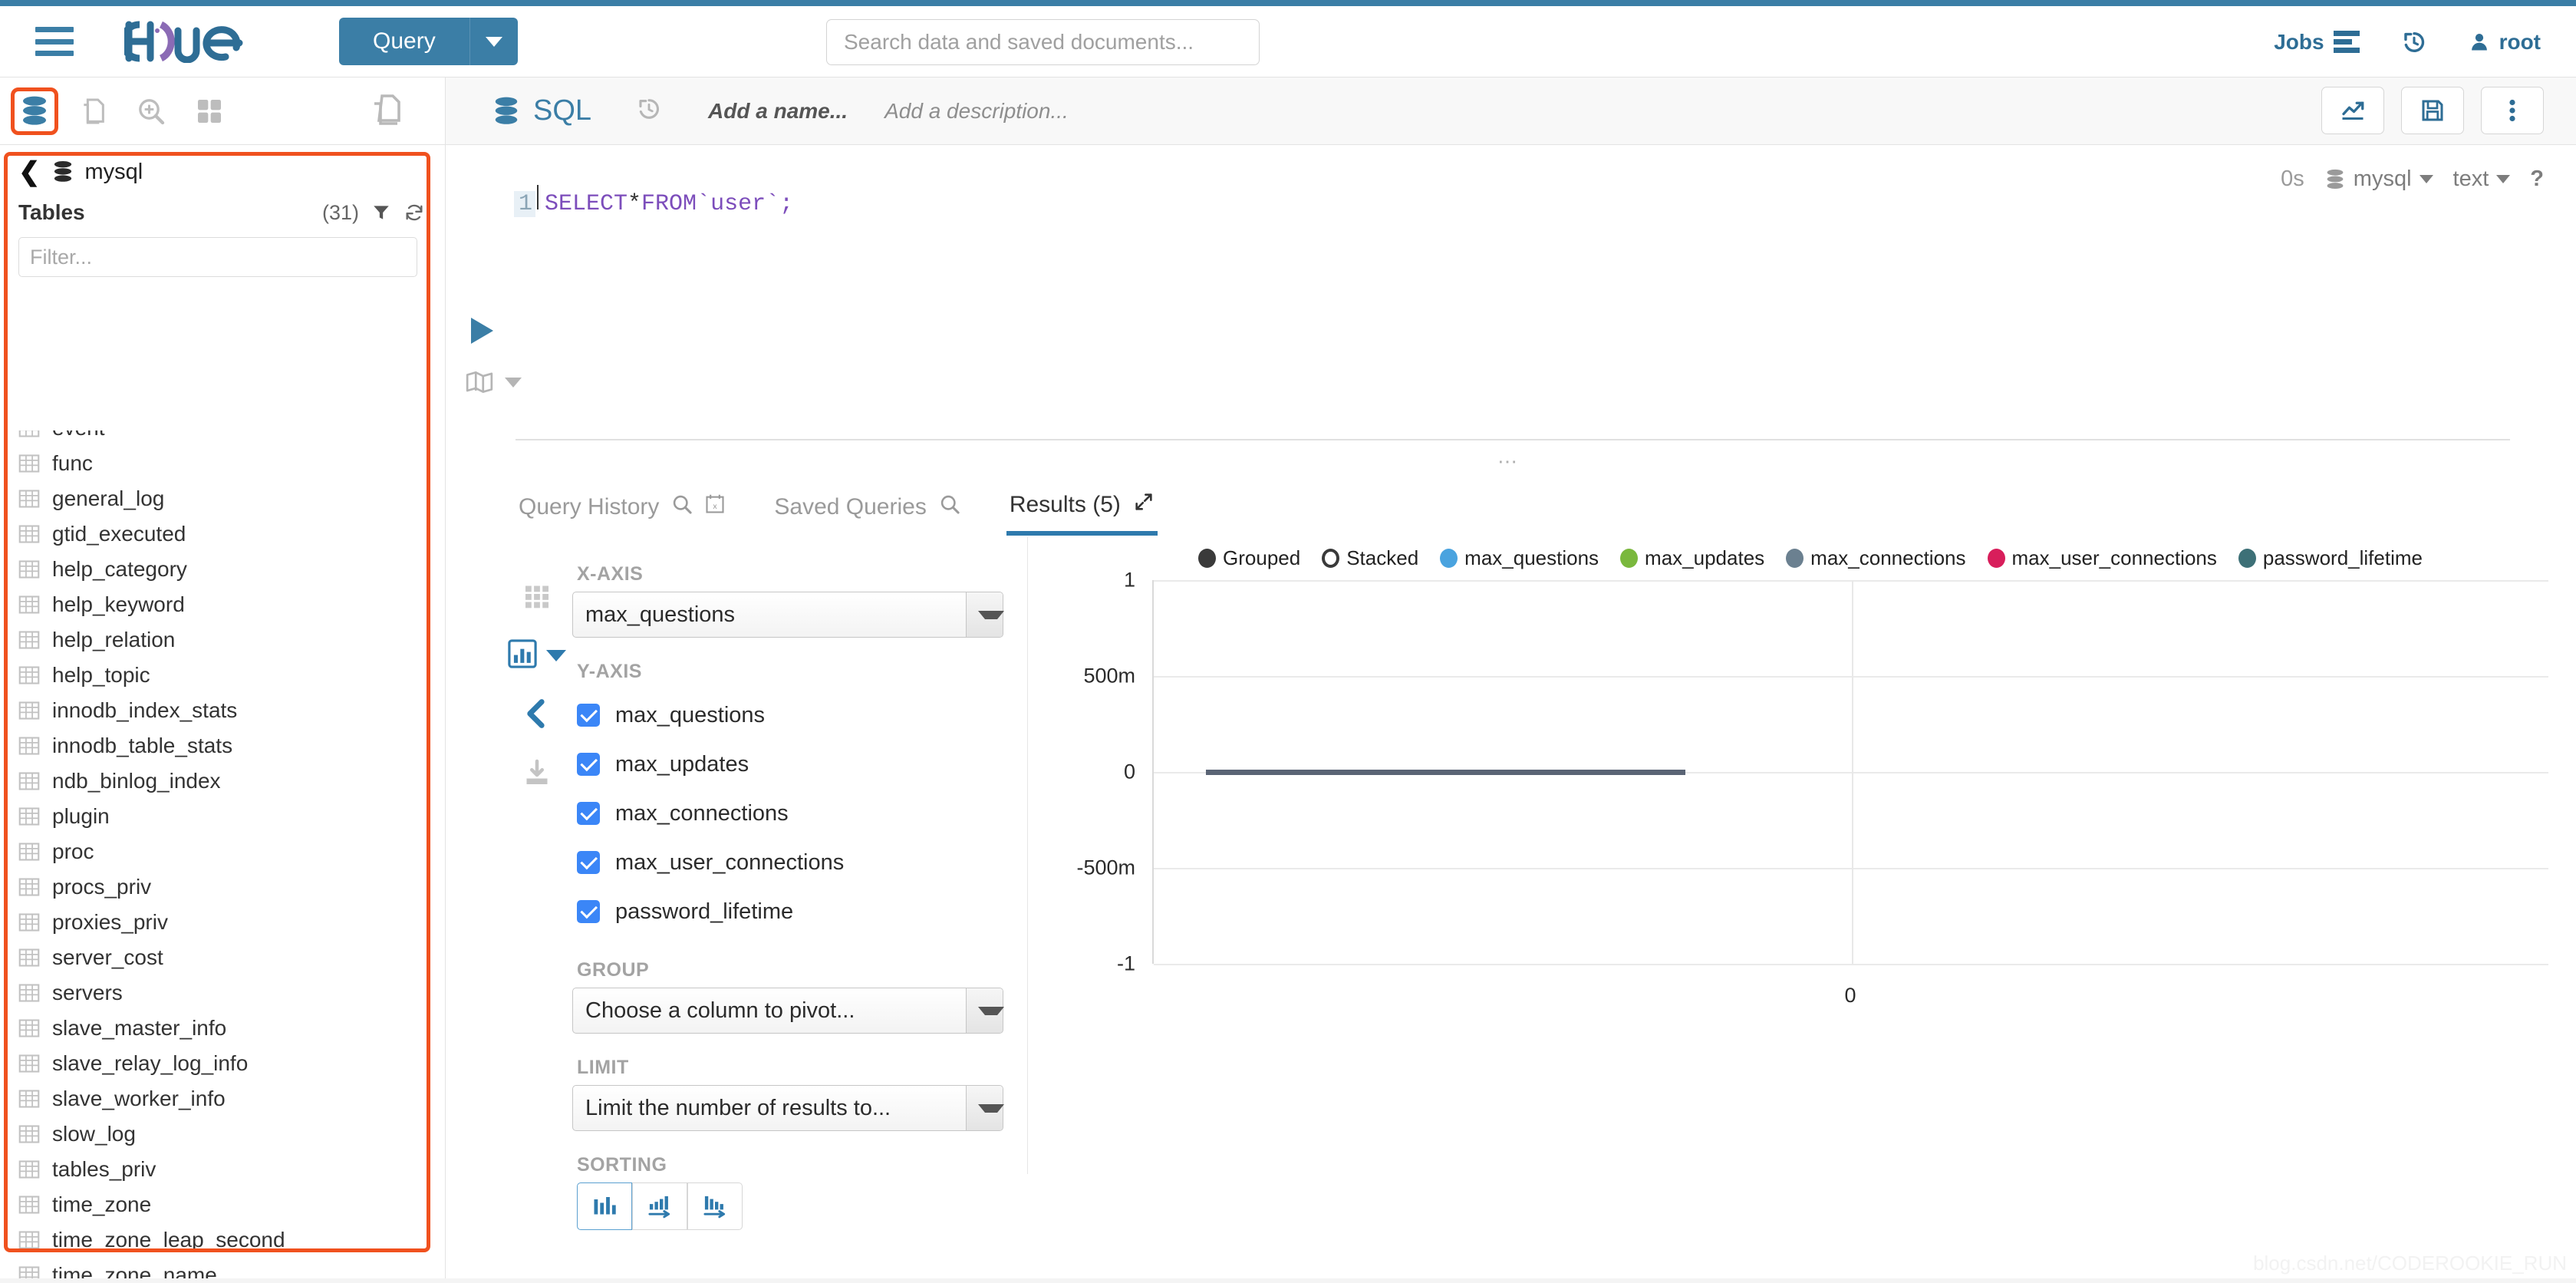 This screenshot has width=2576, height=1283. What do you see at coordinates (537, 715) in the screenshot?
I see `collapse-panel-icon` at bounding box center [537, 715].